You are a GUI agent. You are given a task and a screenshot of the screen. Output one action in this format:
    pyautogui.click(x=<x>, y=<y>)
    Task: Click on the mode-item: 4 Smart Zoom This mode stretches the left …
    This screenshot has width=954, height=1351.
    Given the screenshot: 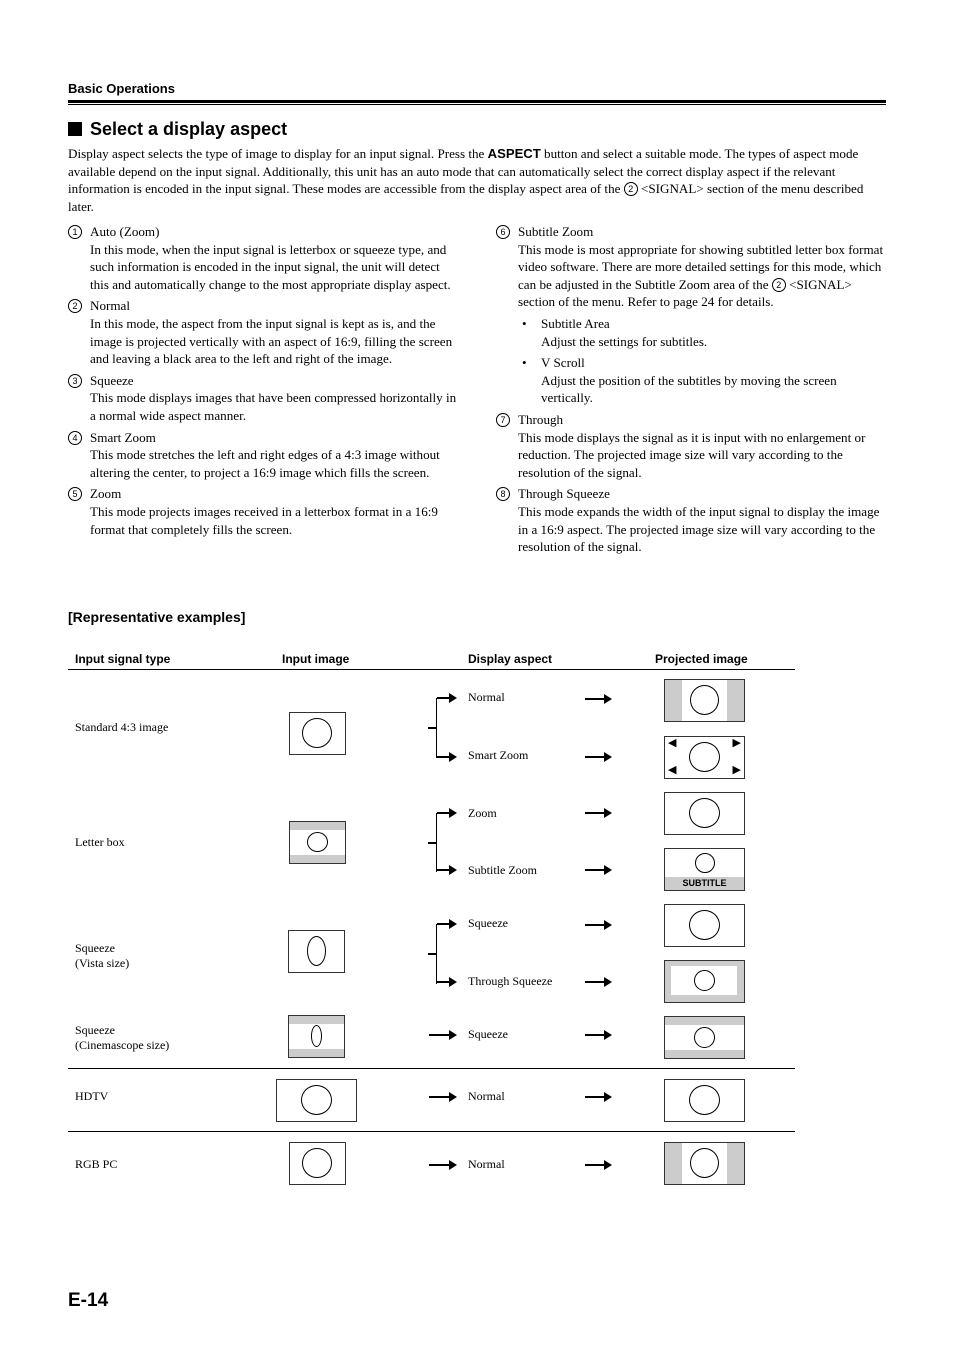 What is the action you would take?
    pyautogui.click(x=263, y=455)
    